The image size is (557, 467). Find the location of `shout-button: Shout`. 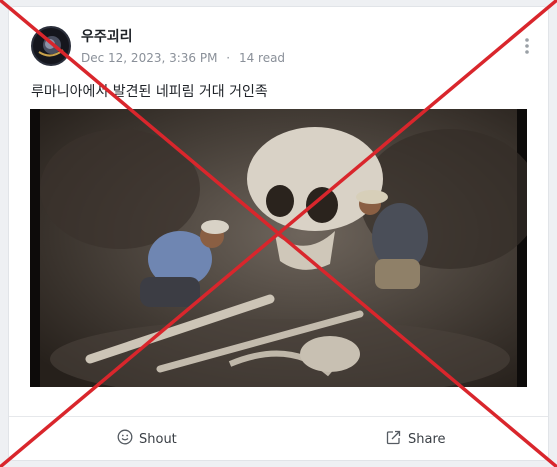

shout-button: Shout is located at coordinates (147, 438).